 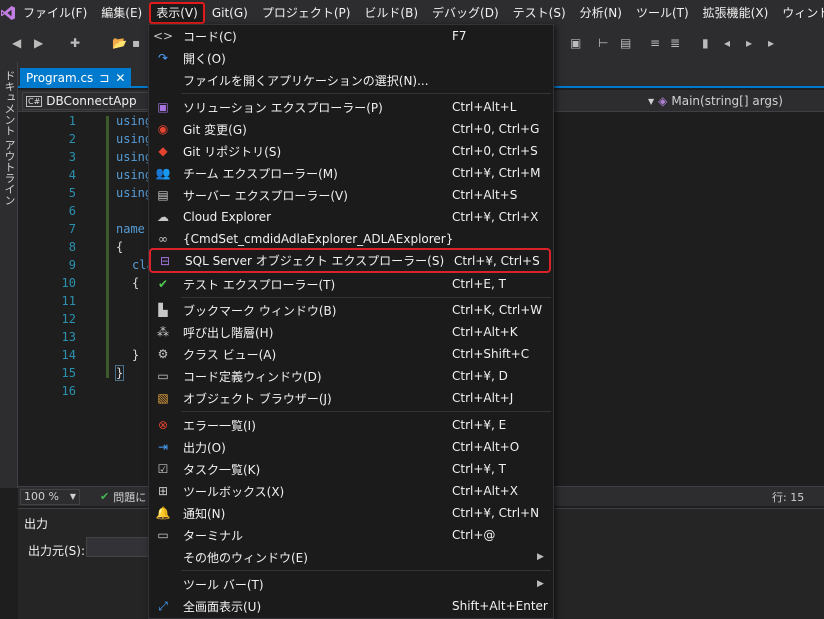 I want to click on csharp-icon: C#, so click(x=34, y=101).